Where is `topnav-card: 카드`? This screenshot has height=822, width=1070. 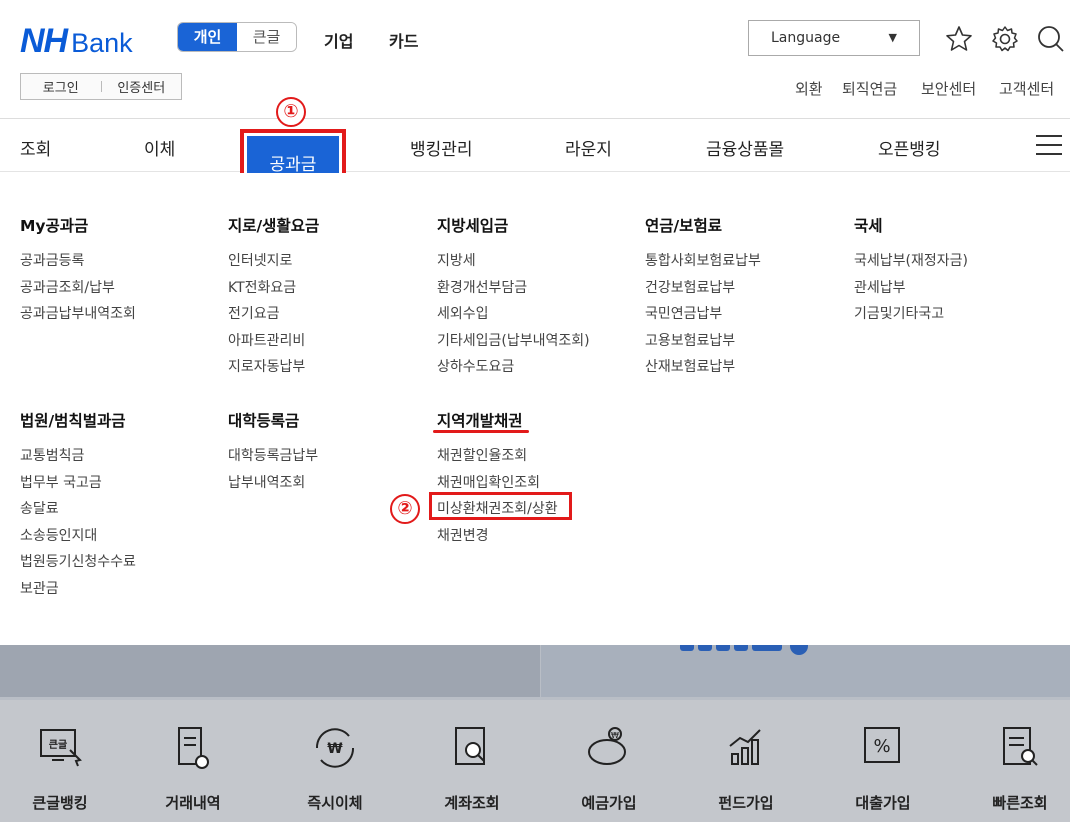
topnav-card: 카드 is located at coordinates (403, 40).